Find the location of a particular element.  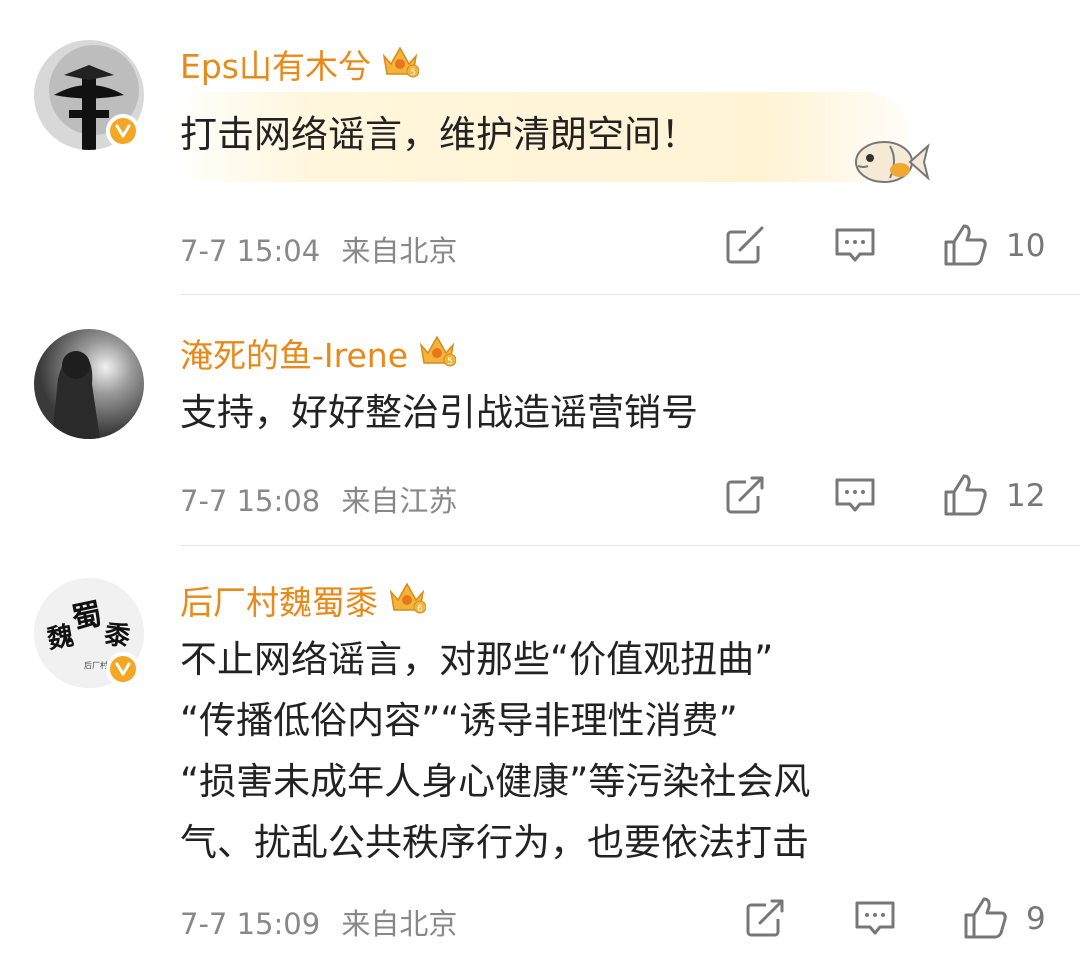

comment-text-line: 支持，好好整治引战造谣营销号 is located at coordinates (439, 412).